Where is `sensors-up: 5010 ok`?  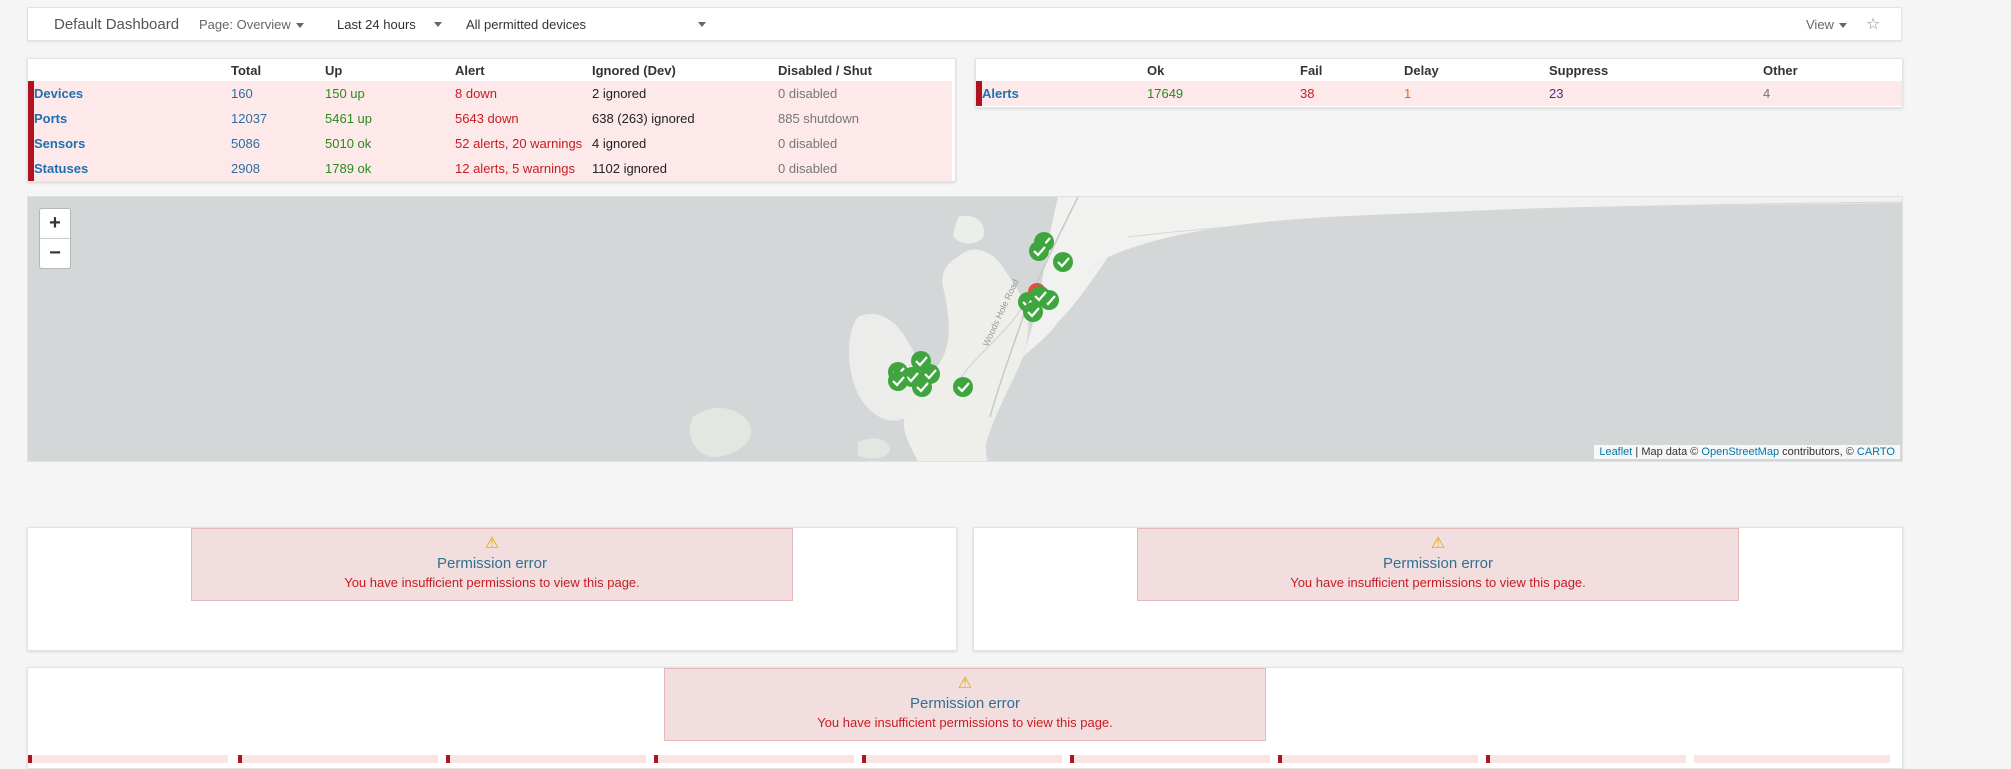
sensors-up: 5010 ok is located at coordinates (390, 143).